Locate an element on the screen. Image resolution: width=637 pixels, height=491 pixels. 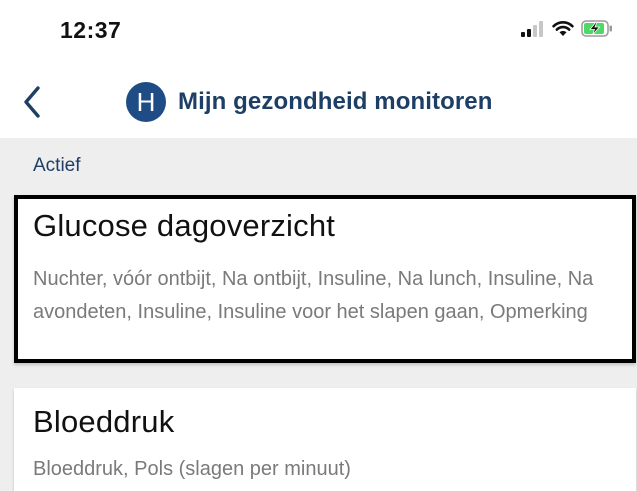
wifi-icon is located at coordinates (563, 31).